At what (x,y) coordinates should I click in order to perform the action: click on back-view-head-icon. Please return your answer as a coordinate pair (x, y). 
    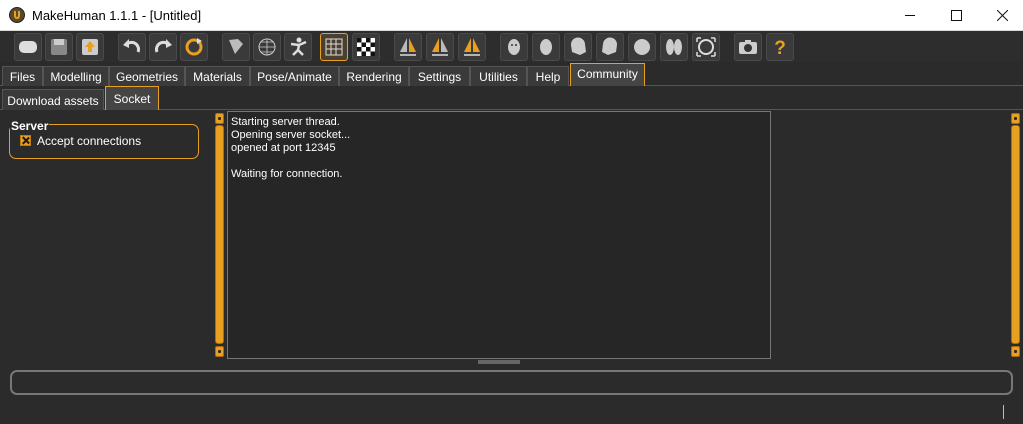
    Looking at the image, I should click on (546, 47).